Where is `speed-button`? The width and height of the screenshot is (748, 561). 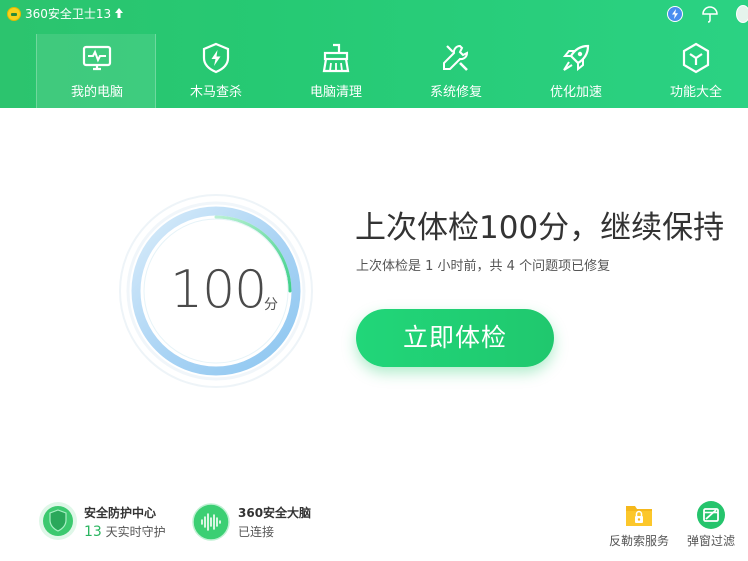
speed-button is located at coordinates (675, 14).